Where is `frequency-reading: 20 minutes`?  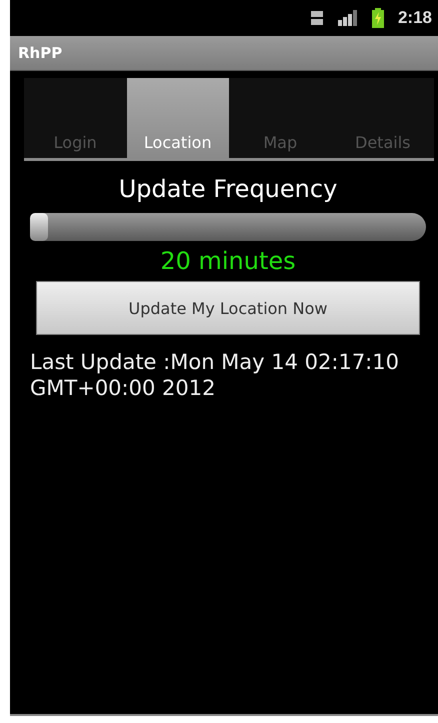
frequency-reading: 20 minutes is located at coordinates (228, 261).